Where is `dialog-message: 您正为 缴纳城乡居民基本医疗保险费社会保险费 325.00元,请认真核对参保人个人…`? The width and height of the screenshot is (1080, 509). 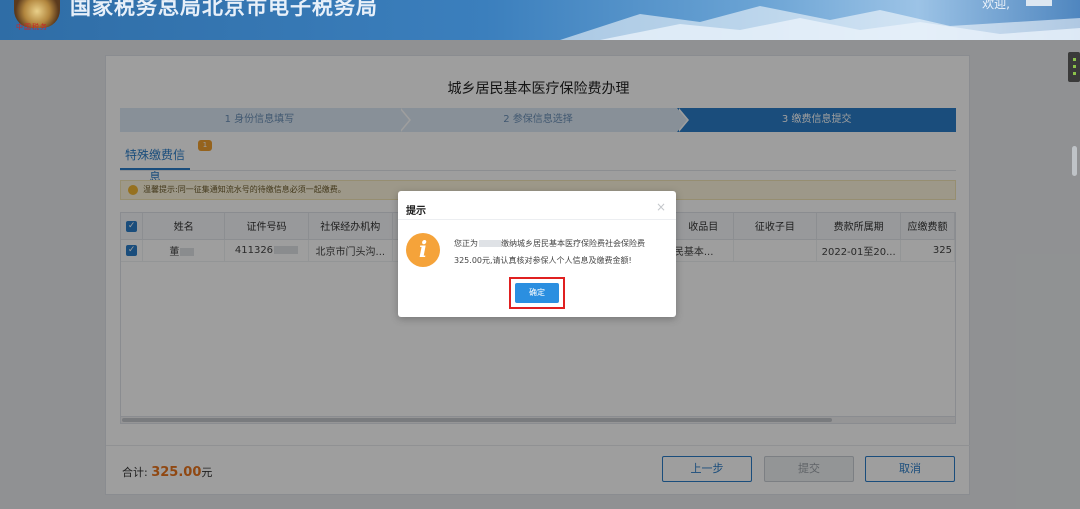 dialog-message: 您正为 缴纳城乡居民基本医疗保险费社会保险费 325.00元,请认真核对参保人个人… is located at coordinates (560, 252).